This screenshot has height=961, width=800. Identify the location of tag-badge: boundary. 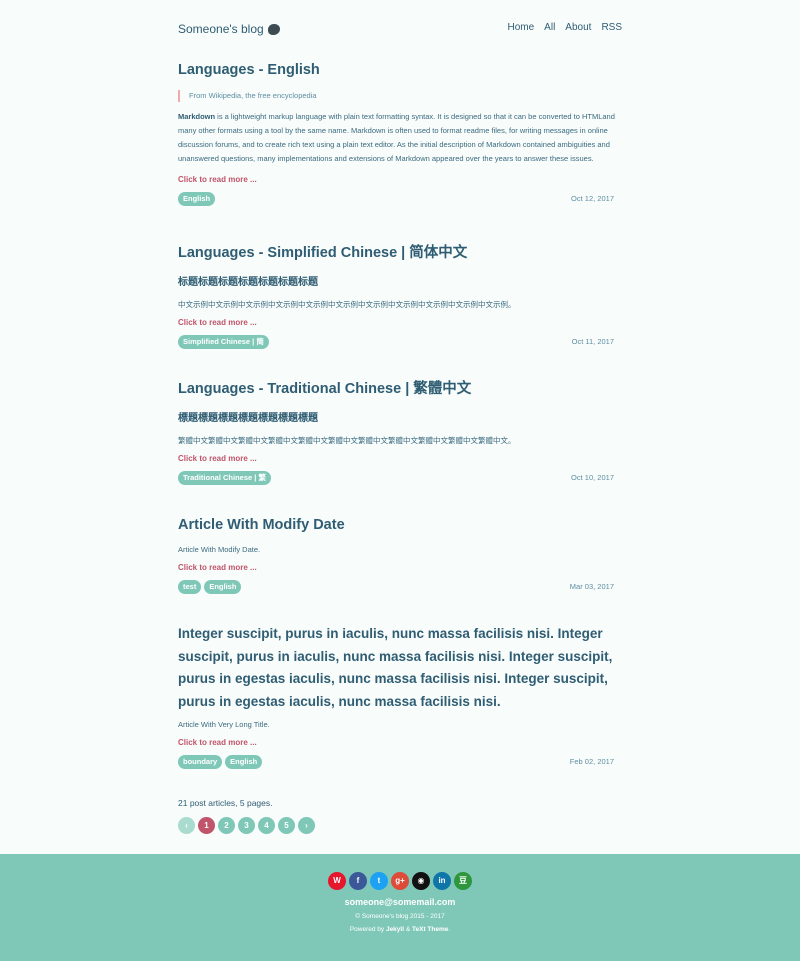
(200, 762).